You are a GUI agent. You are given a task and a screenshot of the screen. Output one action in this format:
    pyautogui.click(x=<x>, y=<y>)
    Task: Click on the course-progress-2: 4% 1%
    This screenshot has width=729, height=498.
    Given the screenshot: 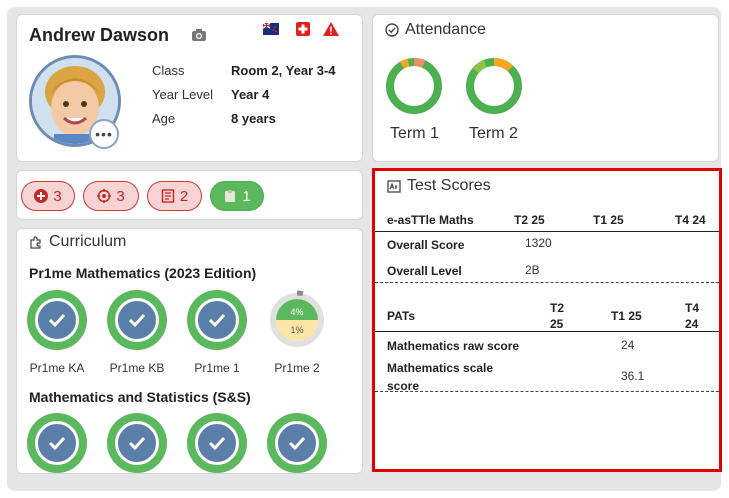 What is the action you would take?
    pyautogui.click(x=297, y=320)
    